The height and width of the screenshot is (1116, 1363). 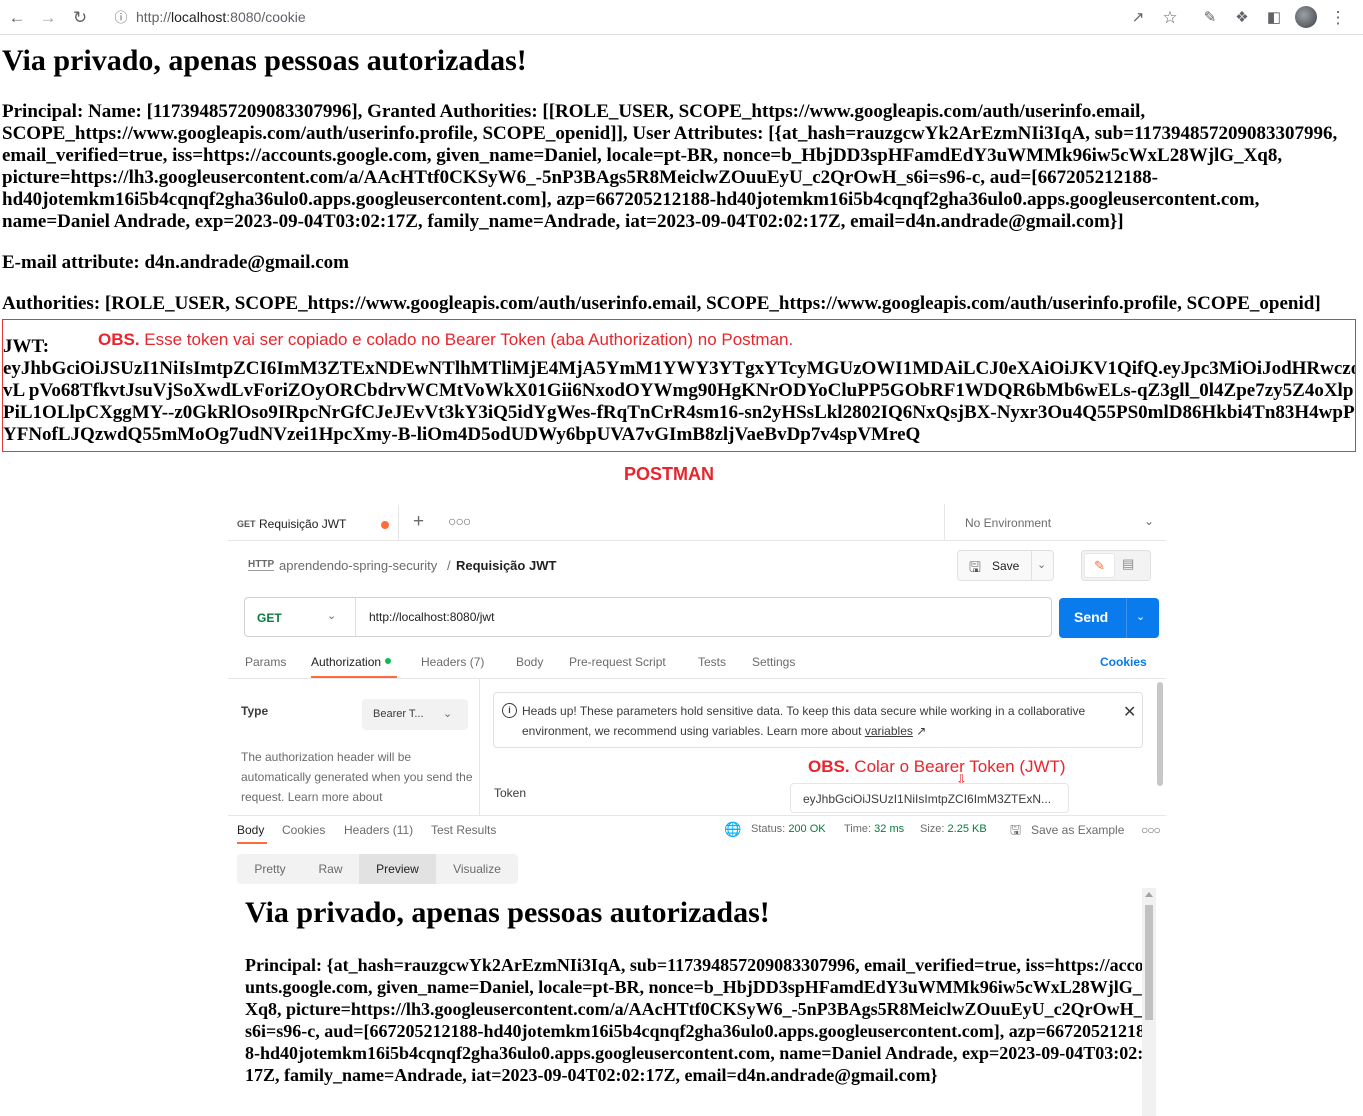 I want to click on response-size: Size: 2.25 KB, so click(x=953, y=829).